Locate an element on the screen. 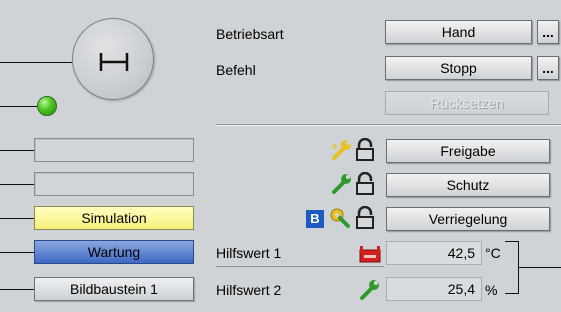 The width and height of the screenshot is (561, 312). aux-value-2-label: Hilfswert 2 is located at coordinates (249, 290).